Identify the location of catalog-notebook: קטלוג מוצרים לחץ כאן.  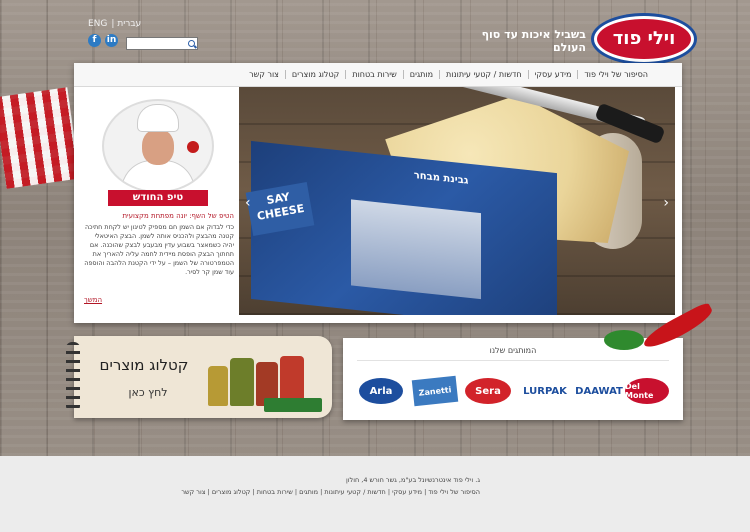
(199, 377).